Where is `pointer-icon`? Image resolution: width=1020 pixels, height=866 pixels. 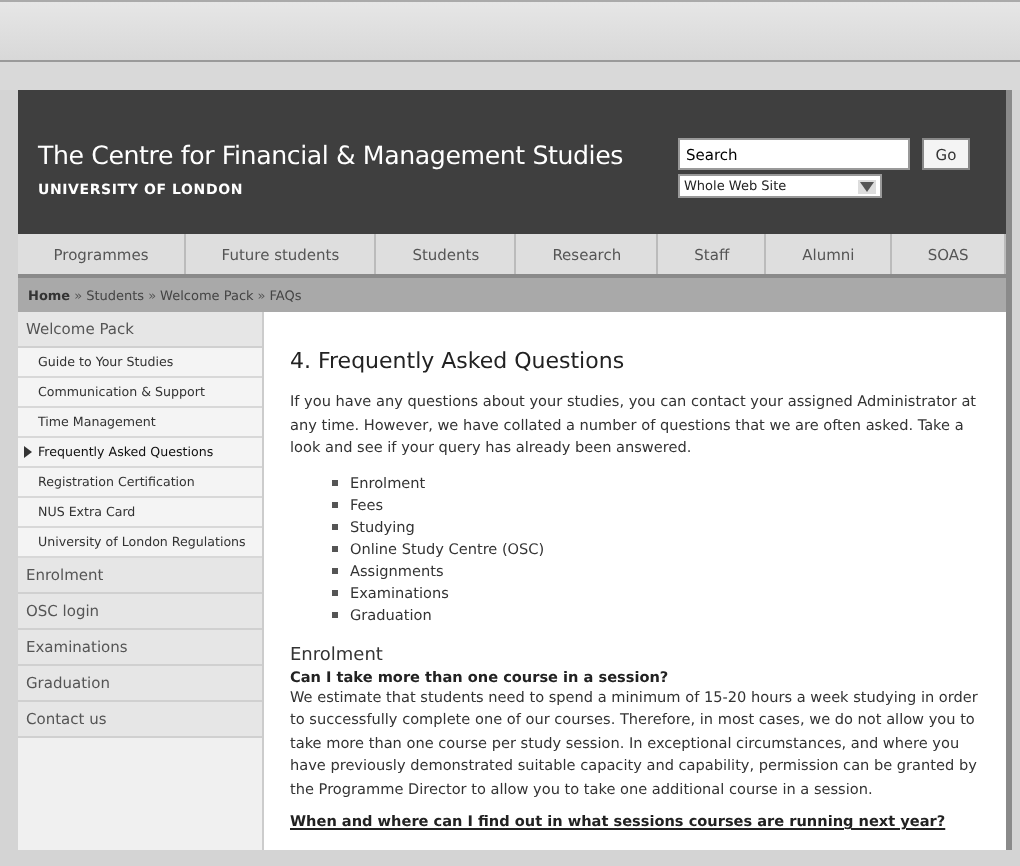
pointer-icon is located at coordinates (28, 452).